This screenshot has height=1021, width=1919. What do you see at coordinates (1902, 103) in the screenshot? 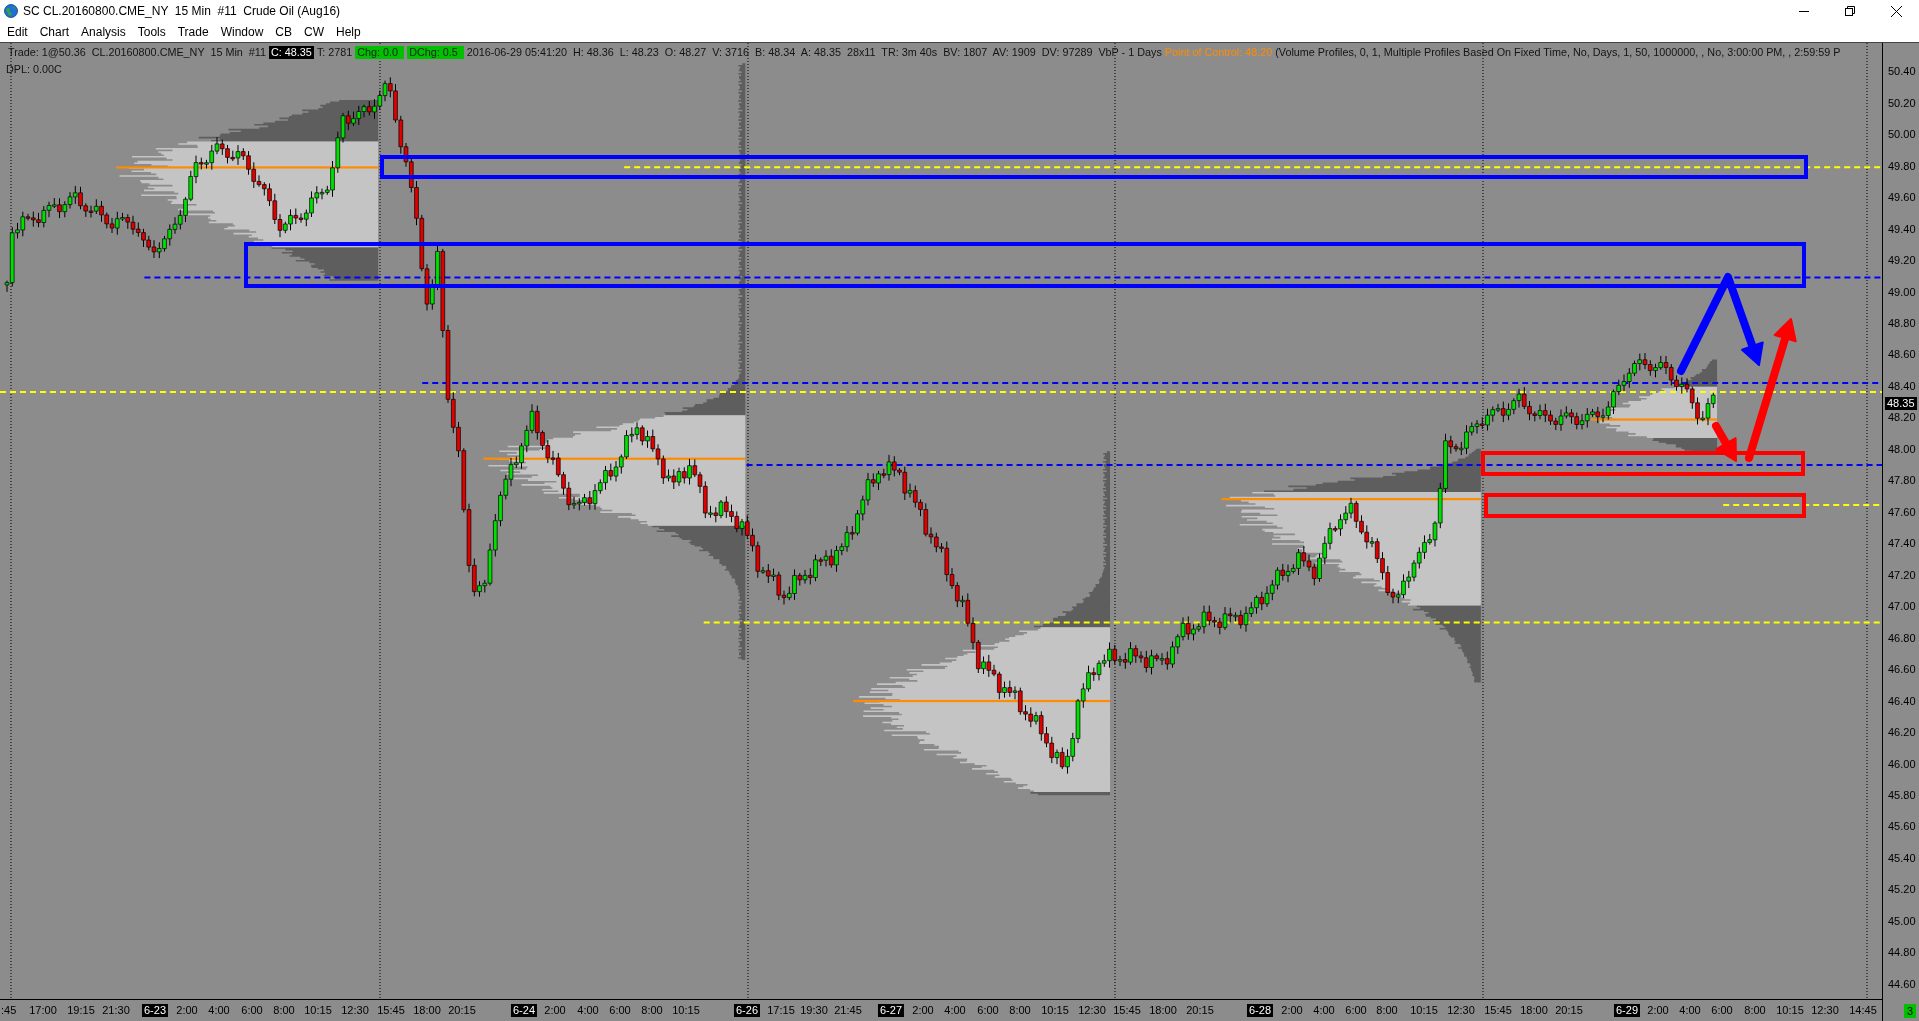
I see `price-label: 50.20` at bounding box center [1902, 103].